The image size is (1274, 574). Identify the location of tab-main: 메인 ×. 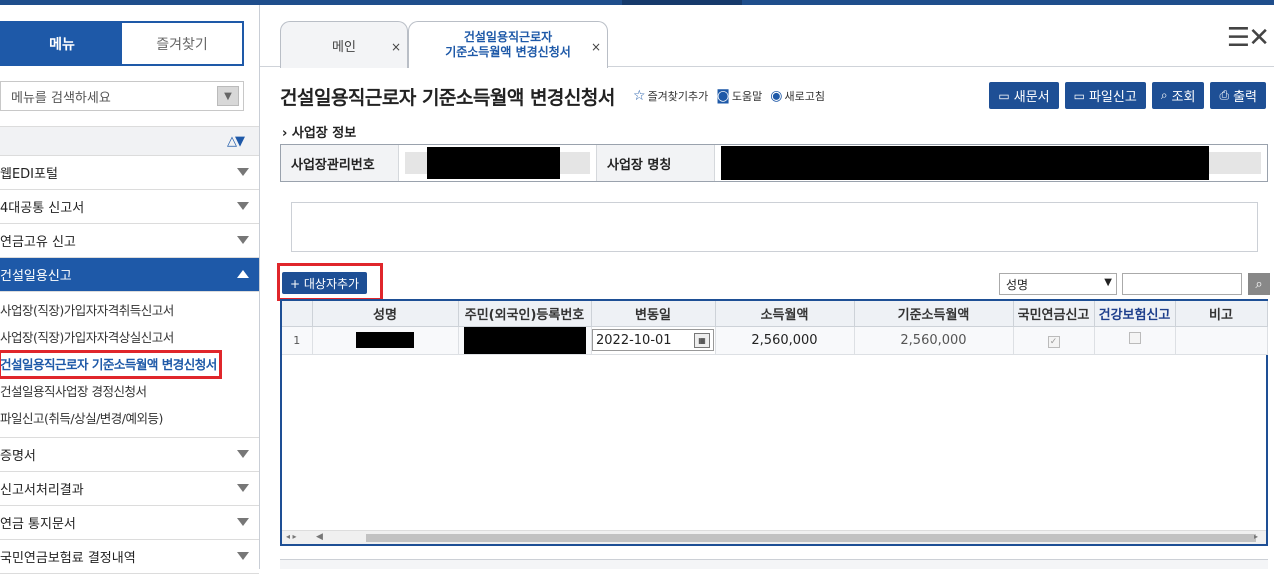
(344, 44).